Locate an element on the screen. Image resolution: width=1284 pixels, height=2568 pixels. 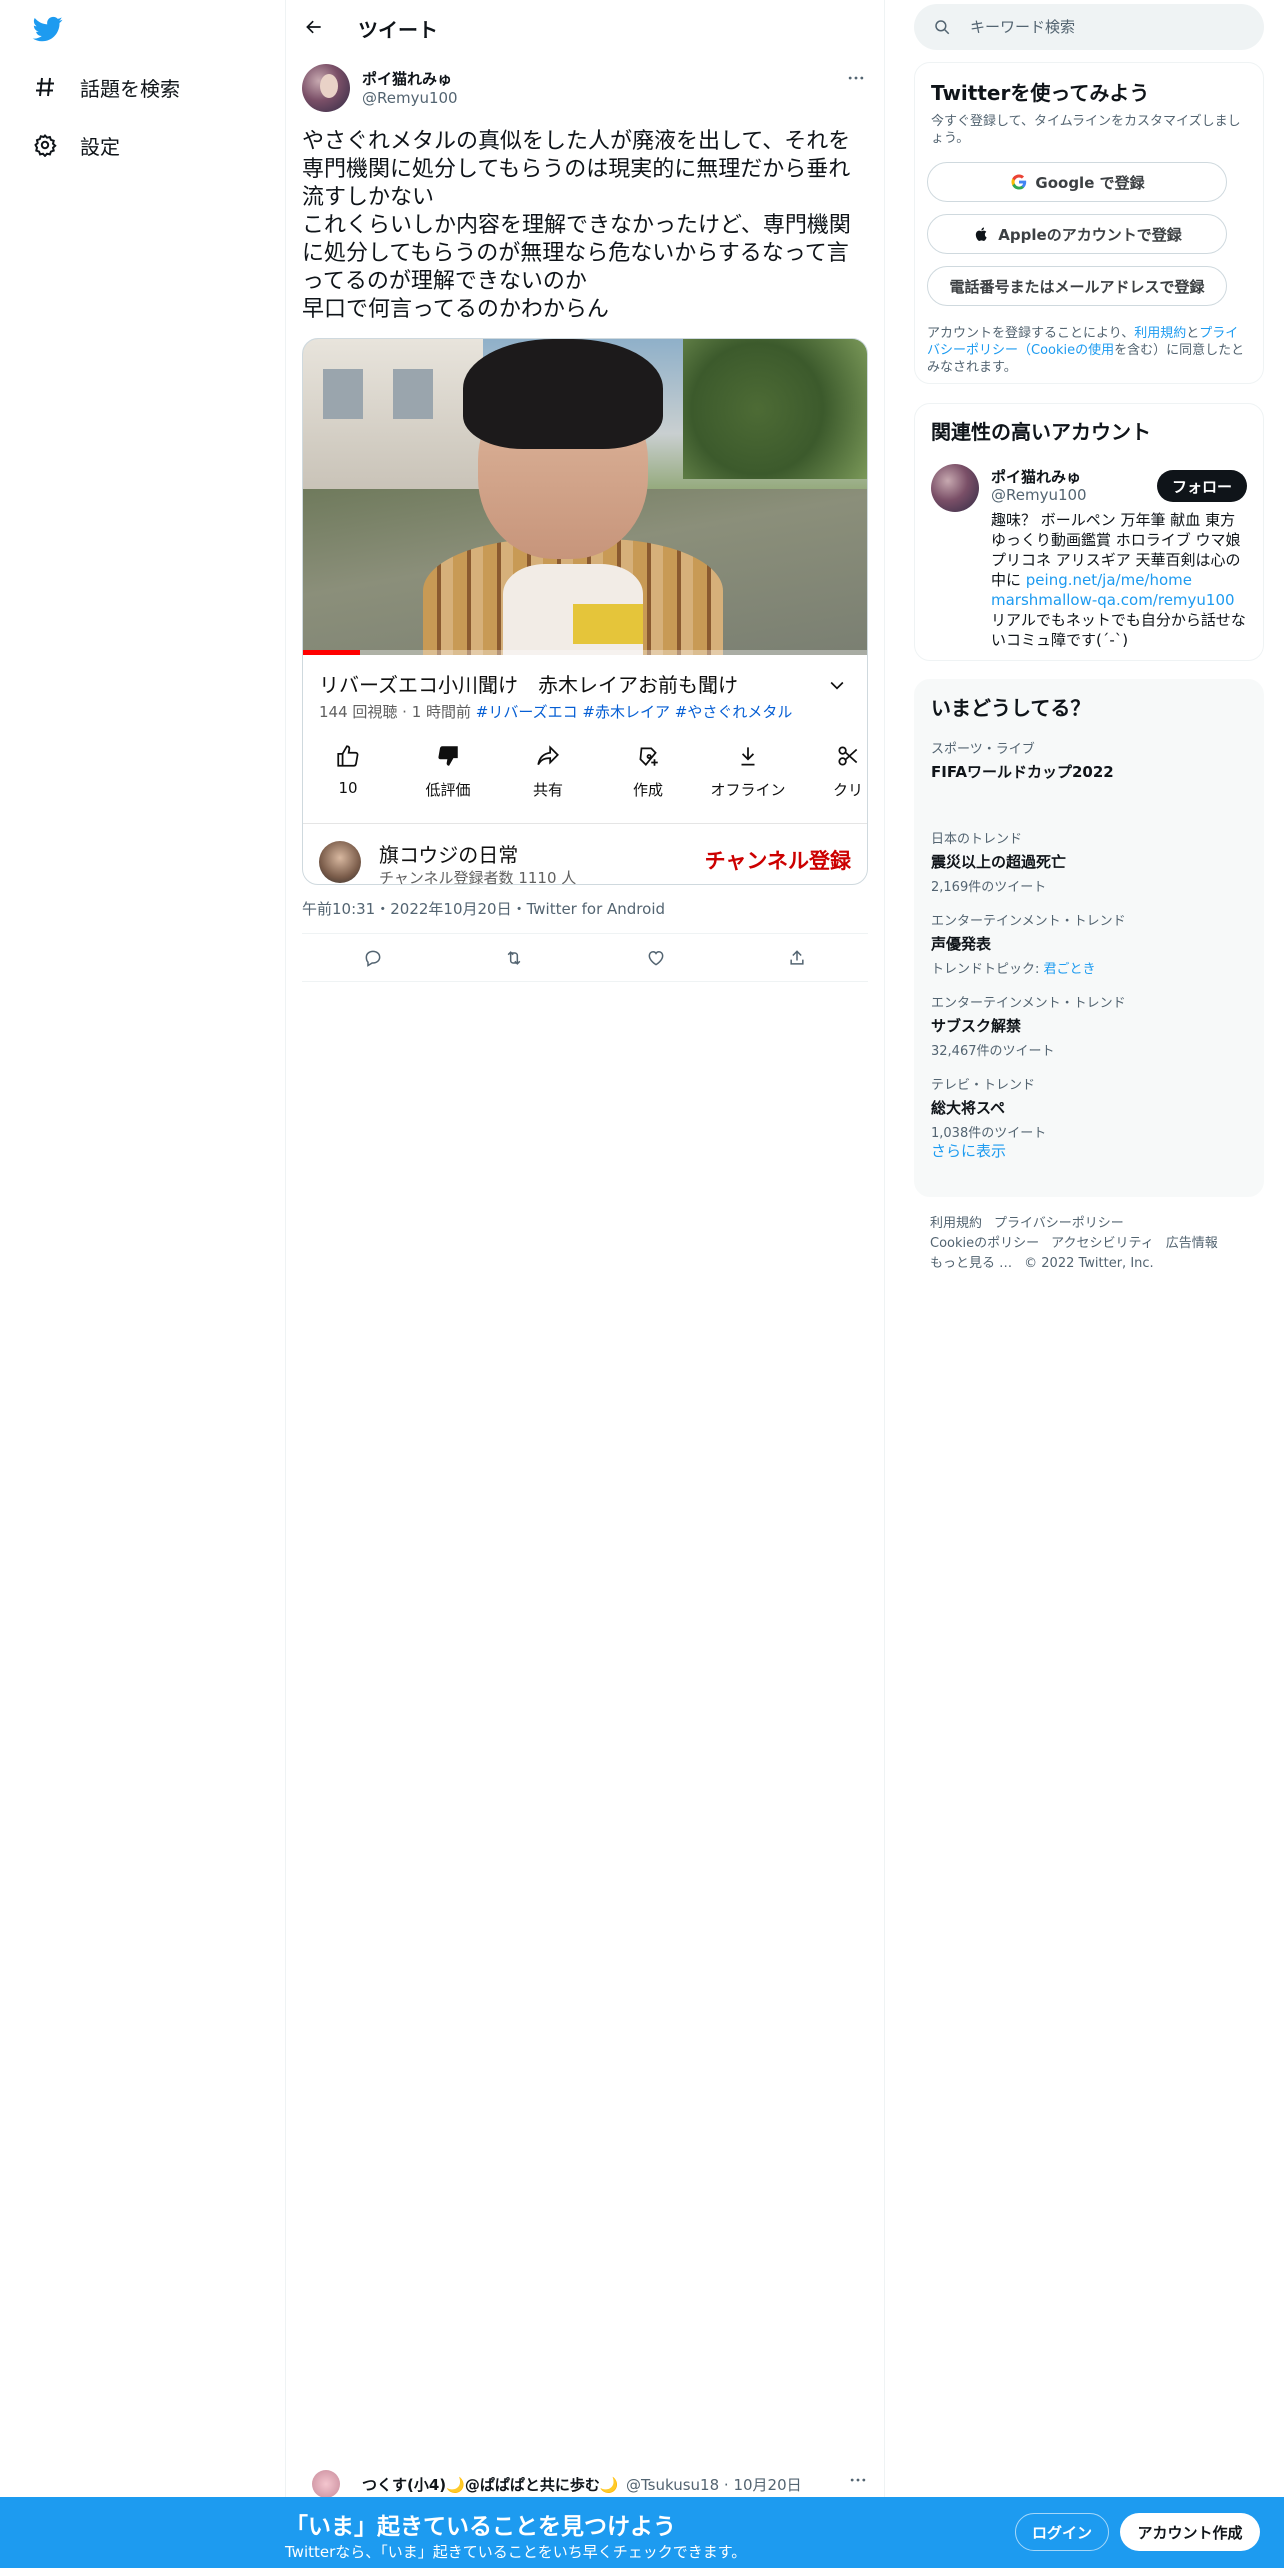
footer-link: 広告情報 is located at coordinates (1192, 1243).